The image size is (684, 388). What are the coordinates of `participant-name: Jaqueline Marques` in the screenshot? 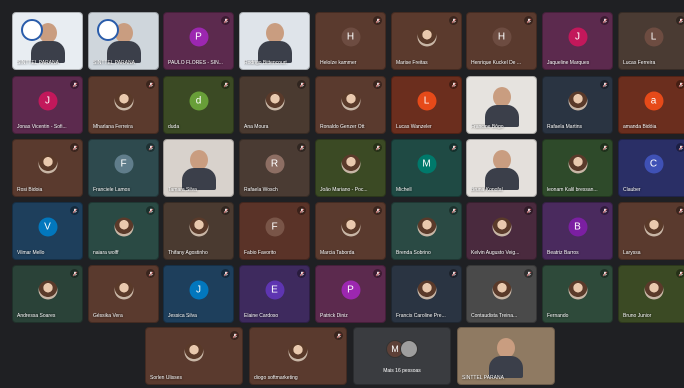 It's located at (568, 63).